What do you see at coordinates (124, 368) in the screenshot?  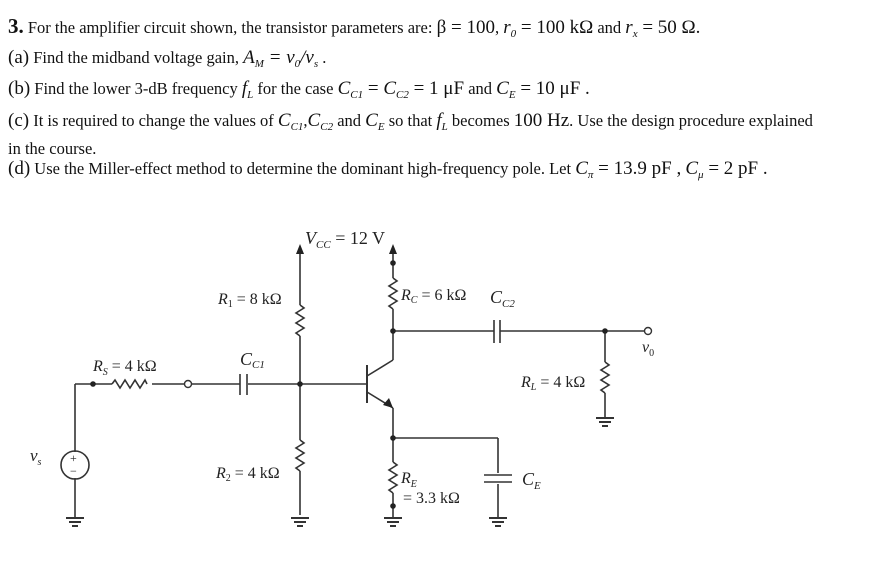 I see `rs-label: RS = 4 kΩ` at bounding box center [124, 368].